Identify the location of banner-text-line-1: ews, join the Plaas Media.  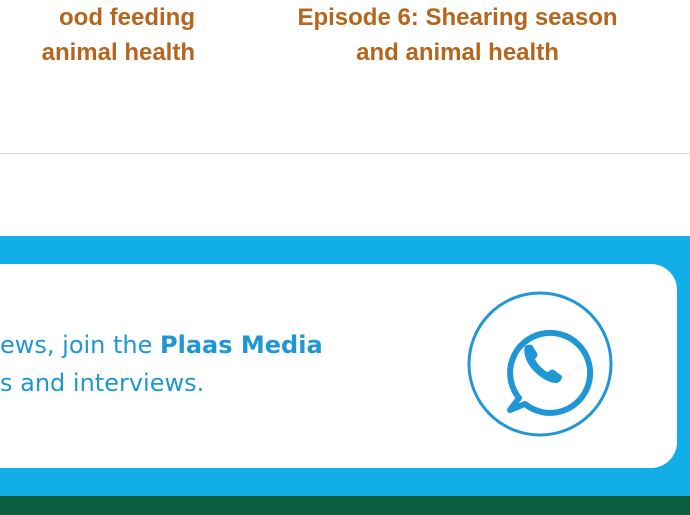
(161, 345).